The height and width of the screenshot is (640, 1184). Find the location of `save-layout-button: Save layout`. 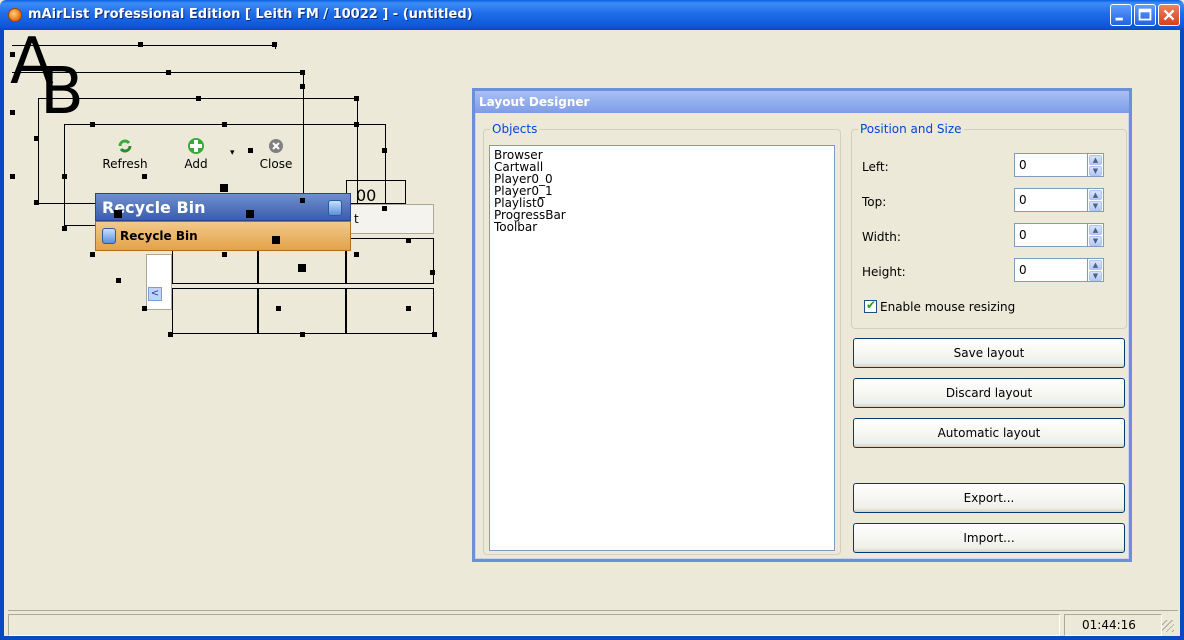

save-layout-button: Save layout is located at coordinates (989, 353).